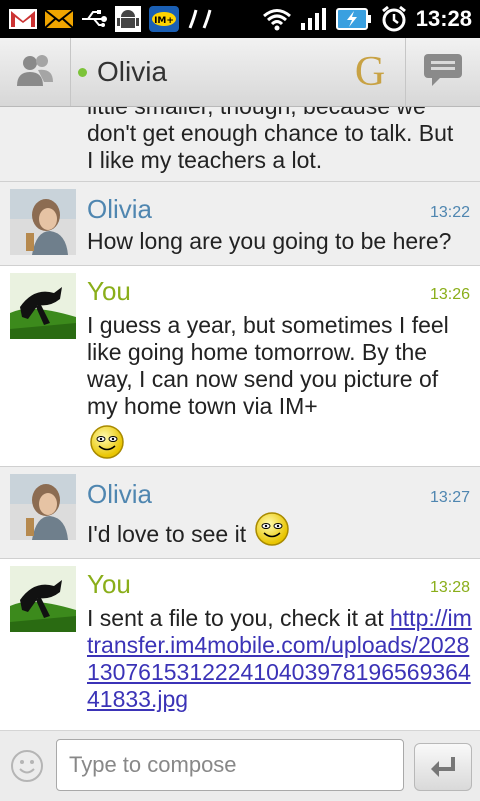 Image resolution: width=480 pixels, height=801 pixels. I want to click on compose-bar, so click(240, 765).